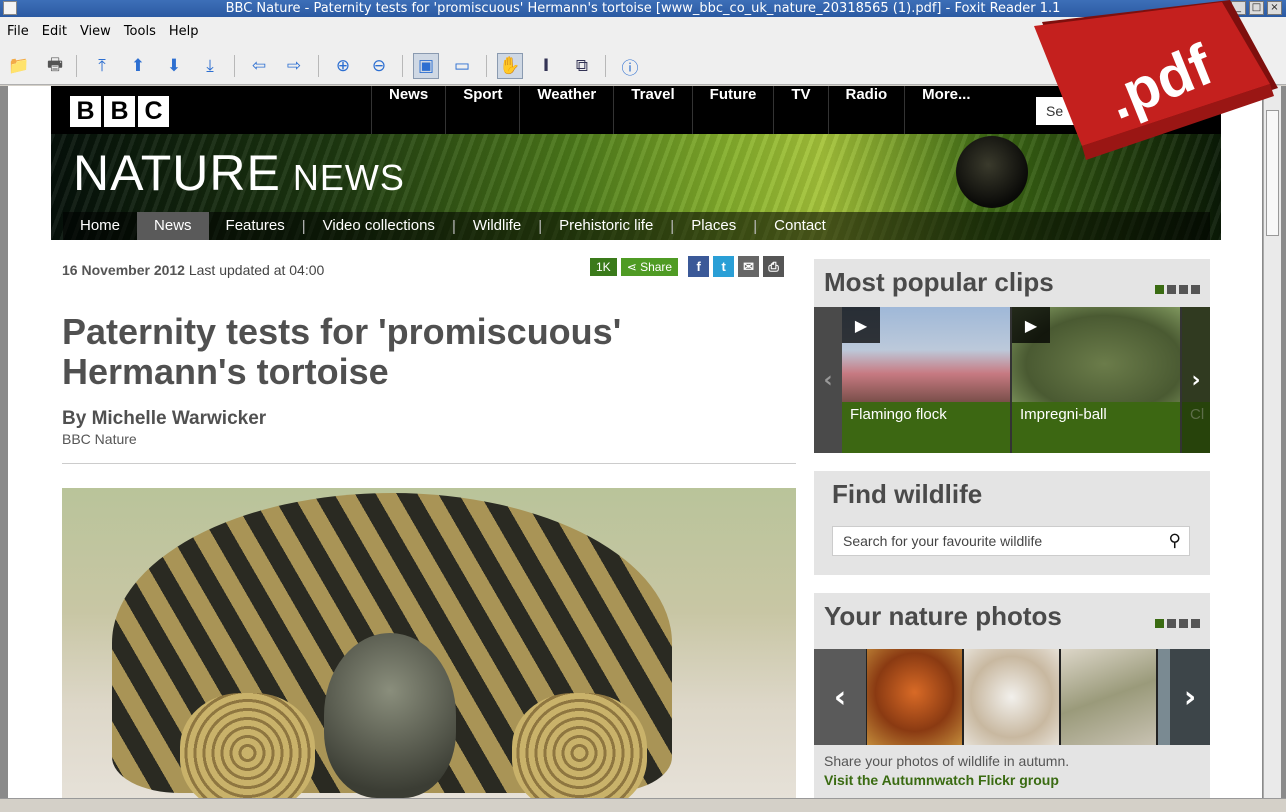  Describe the element at coordinates (256, 270) in the screenshot. I see `article-updated: Last updated at 04:00` at that location.